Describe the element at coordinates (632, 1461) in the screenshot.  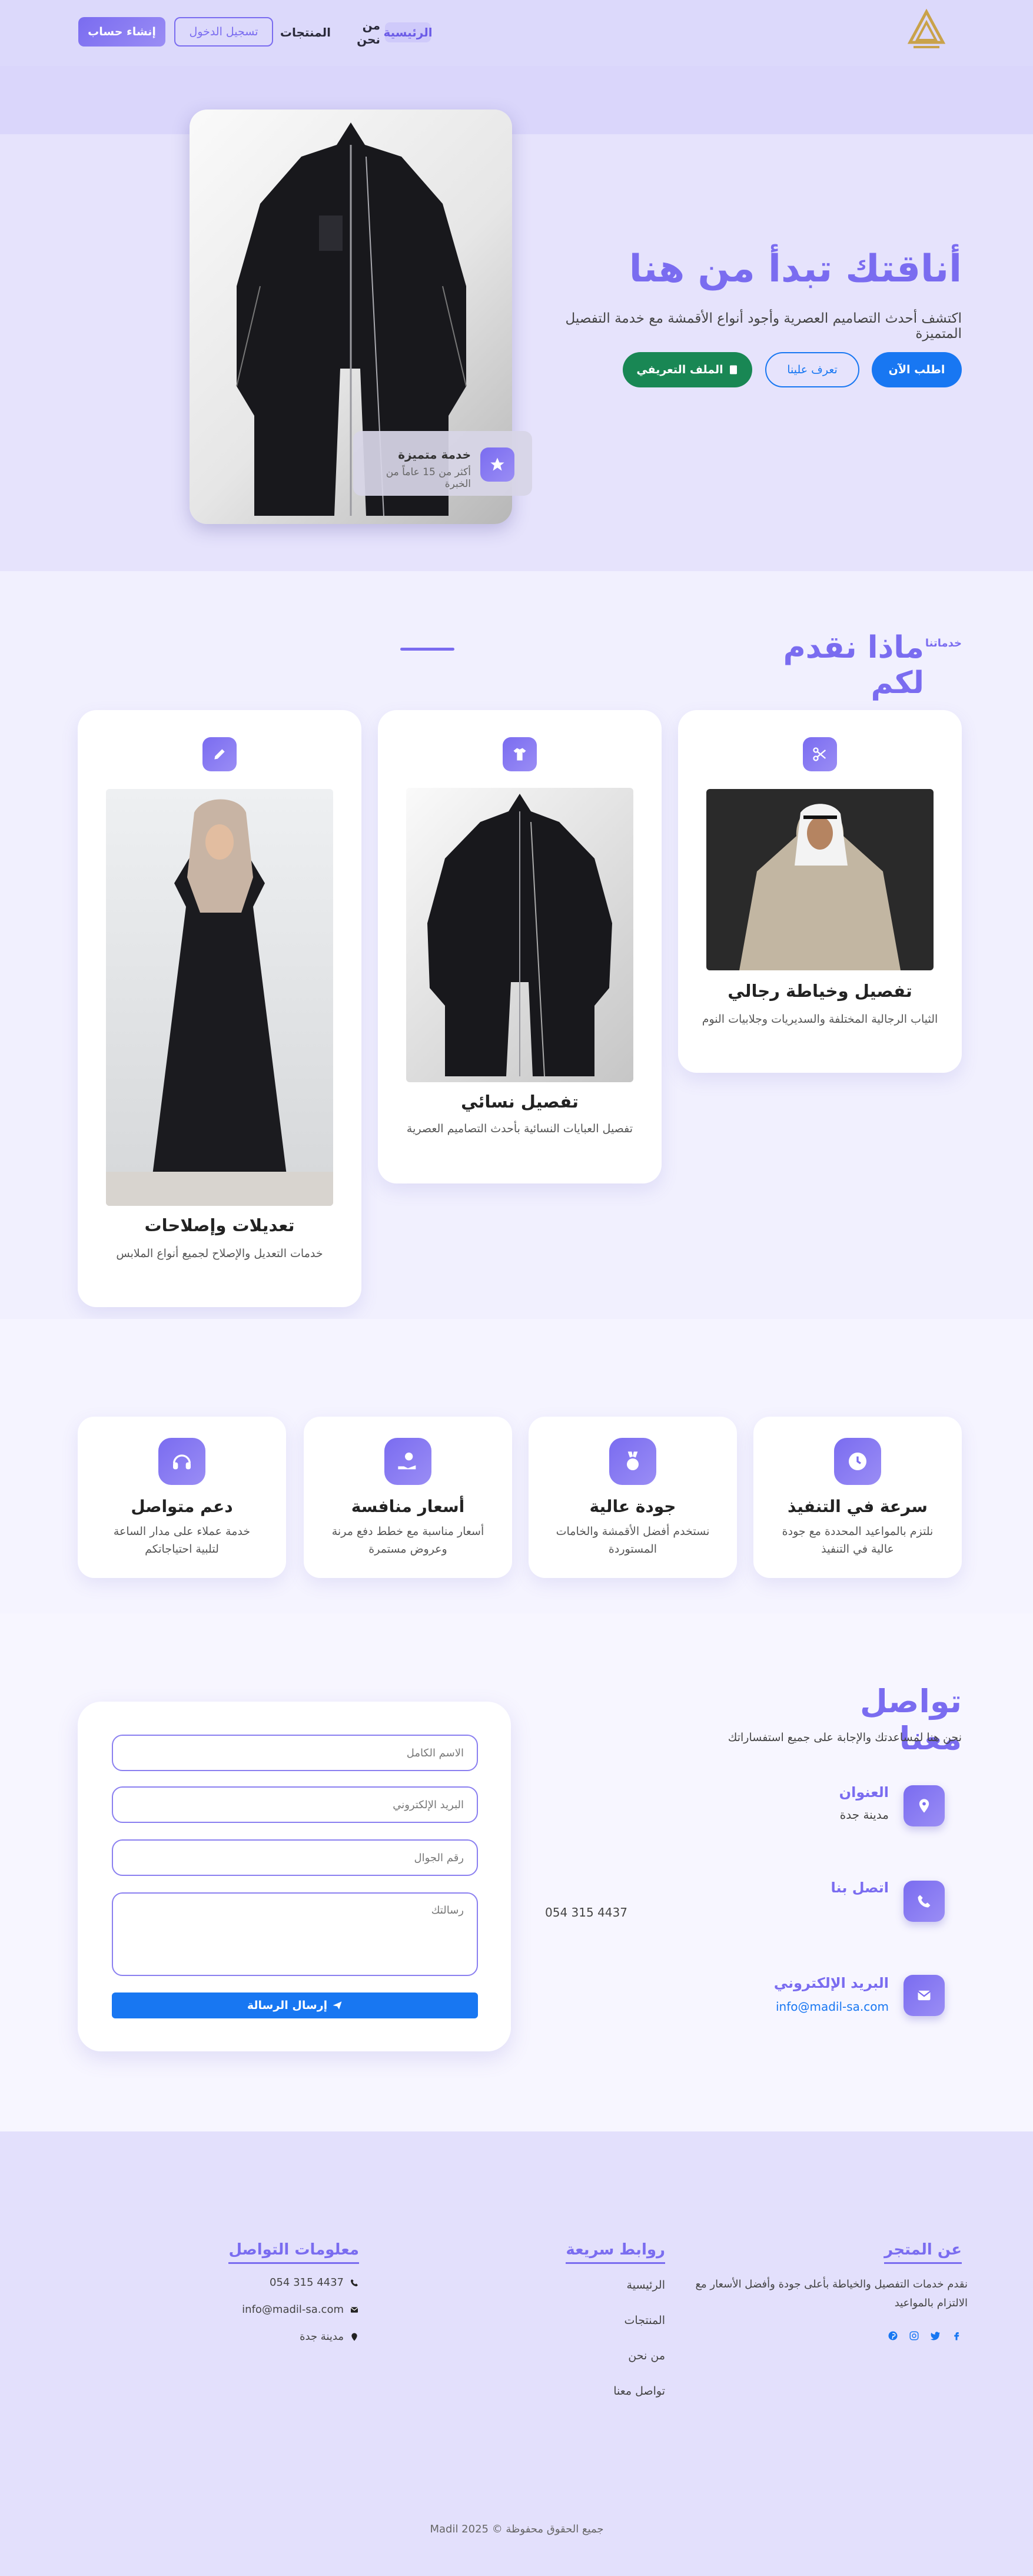
I see `medal-icon` at that location.